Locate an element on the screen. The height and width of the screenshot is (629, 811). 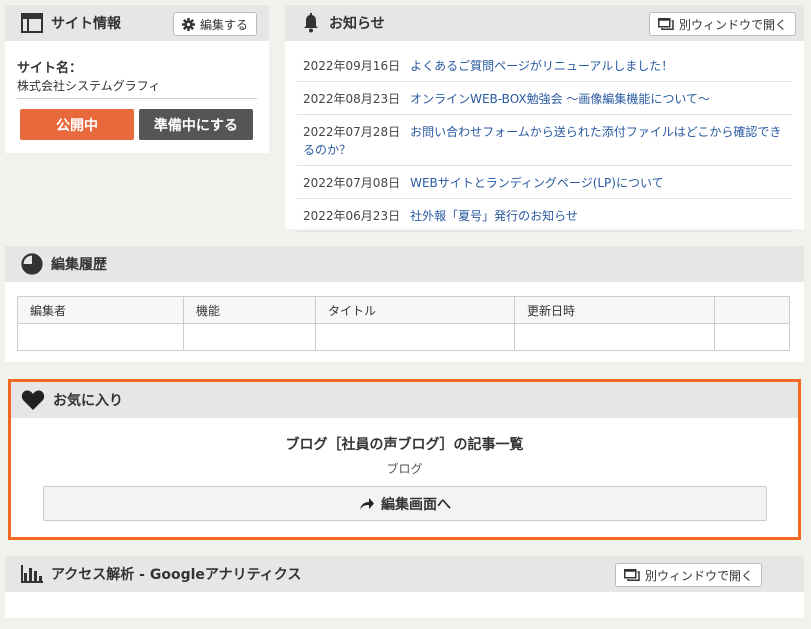
site-info-header: サイト情報 編集する is located at coordinates (137, 23).